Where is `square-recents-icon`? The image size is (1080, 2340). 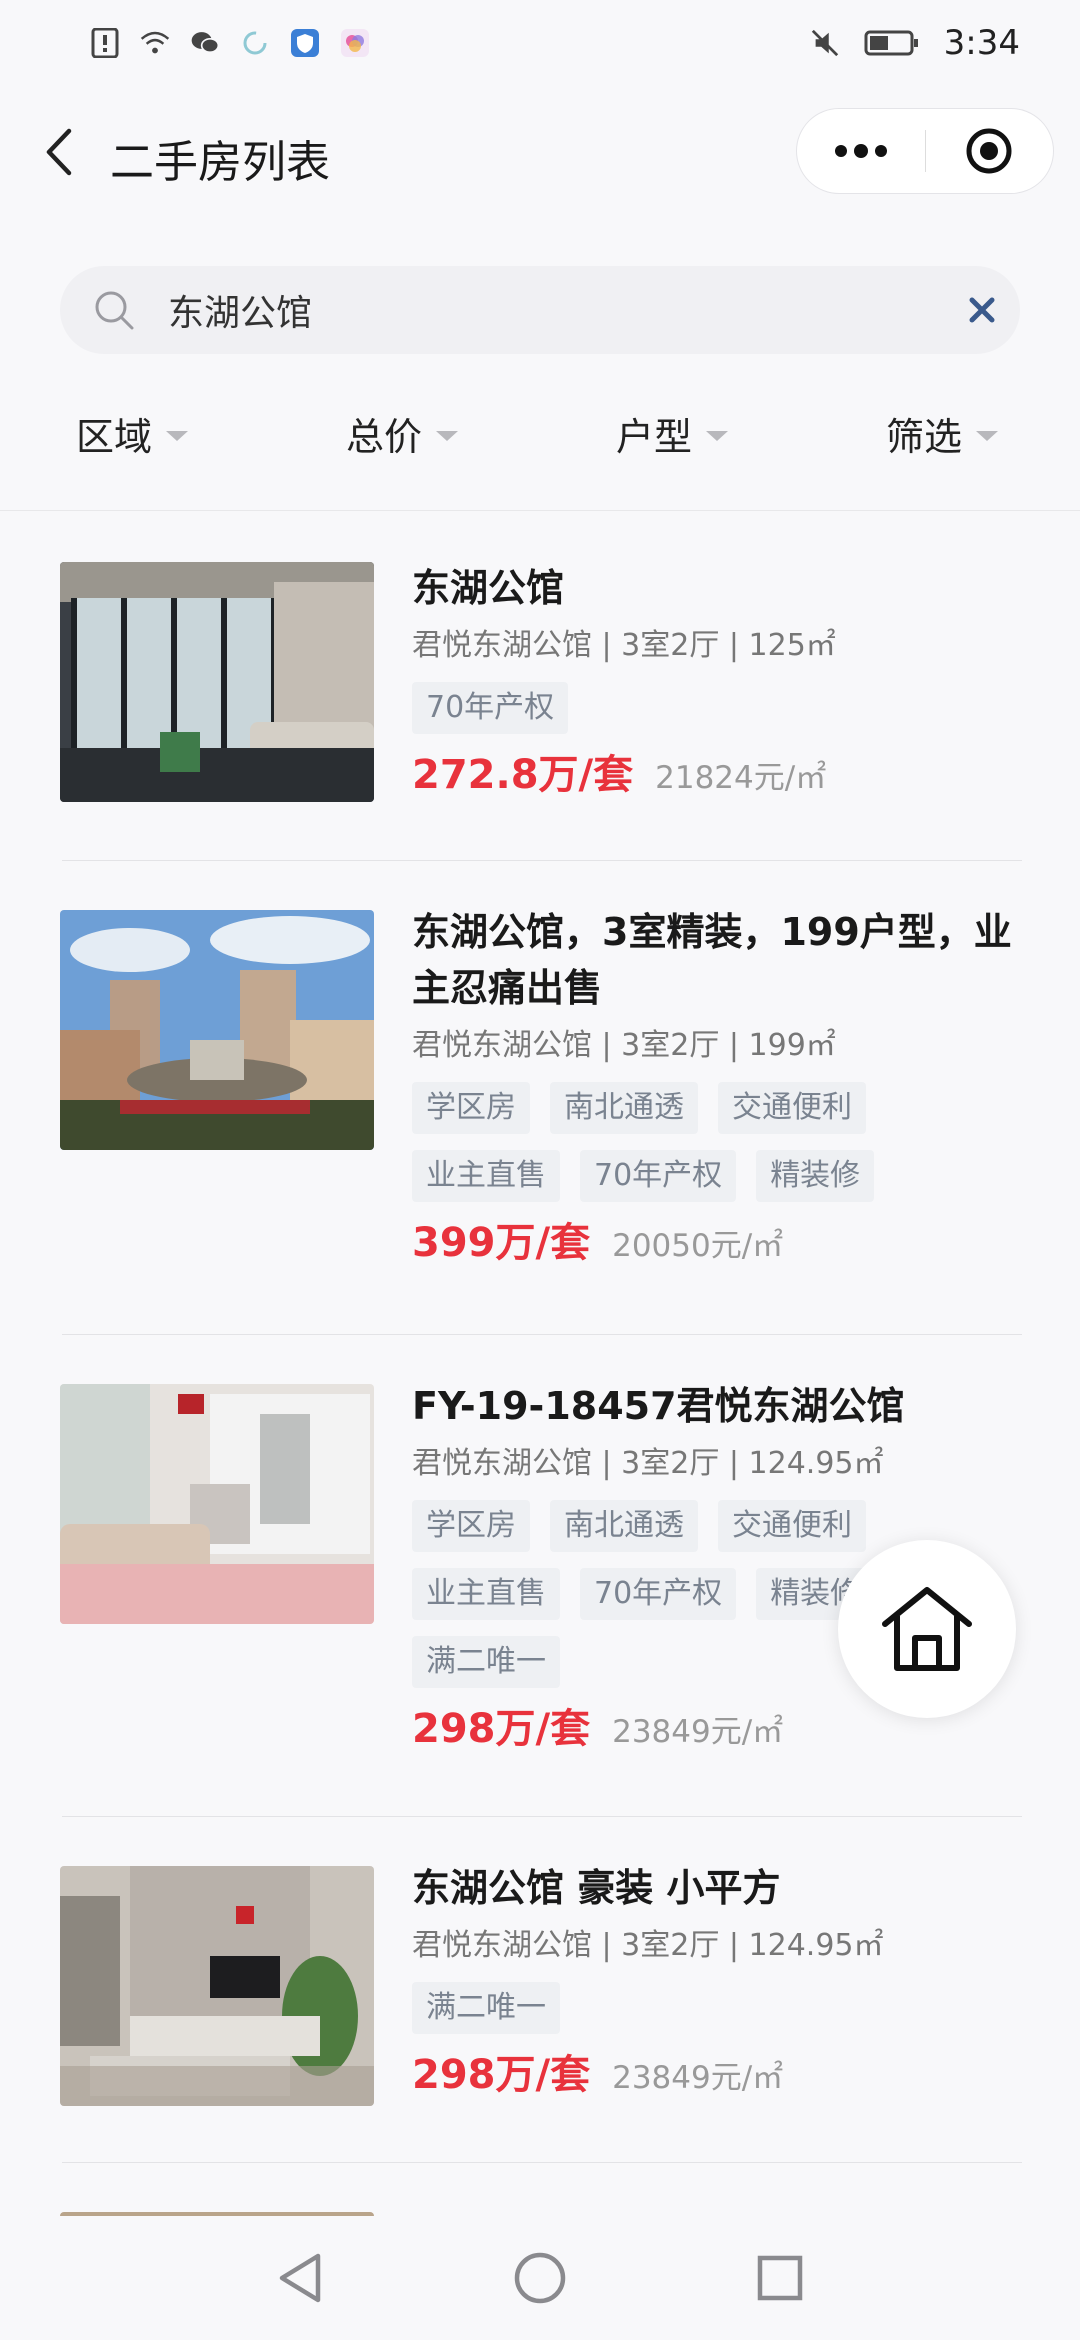
square-recents-icon is located at coordinates (780, 2278).